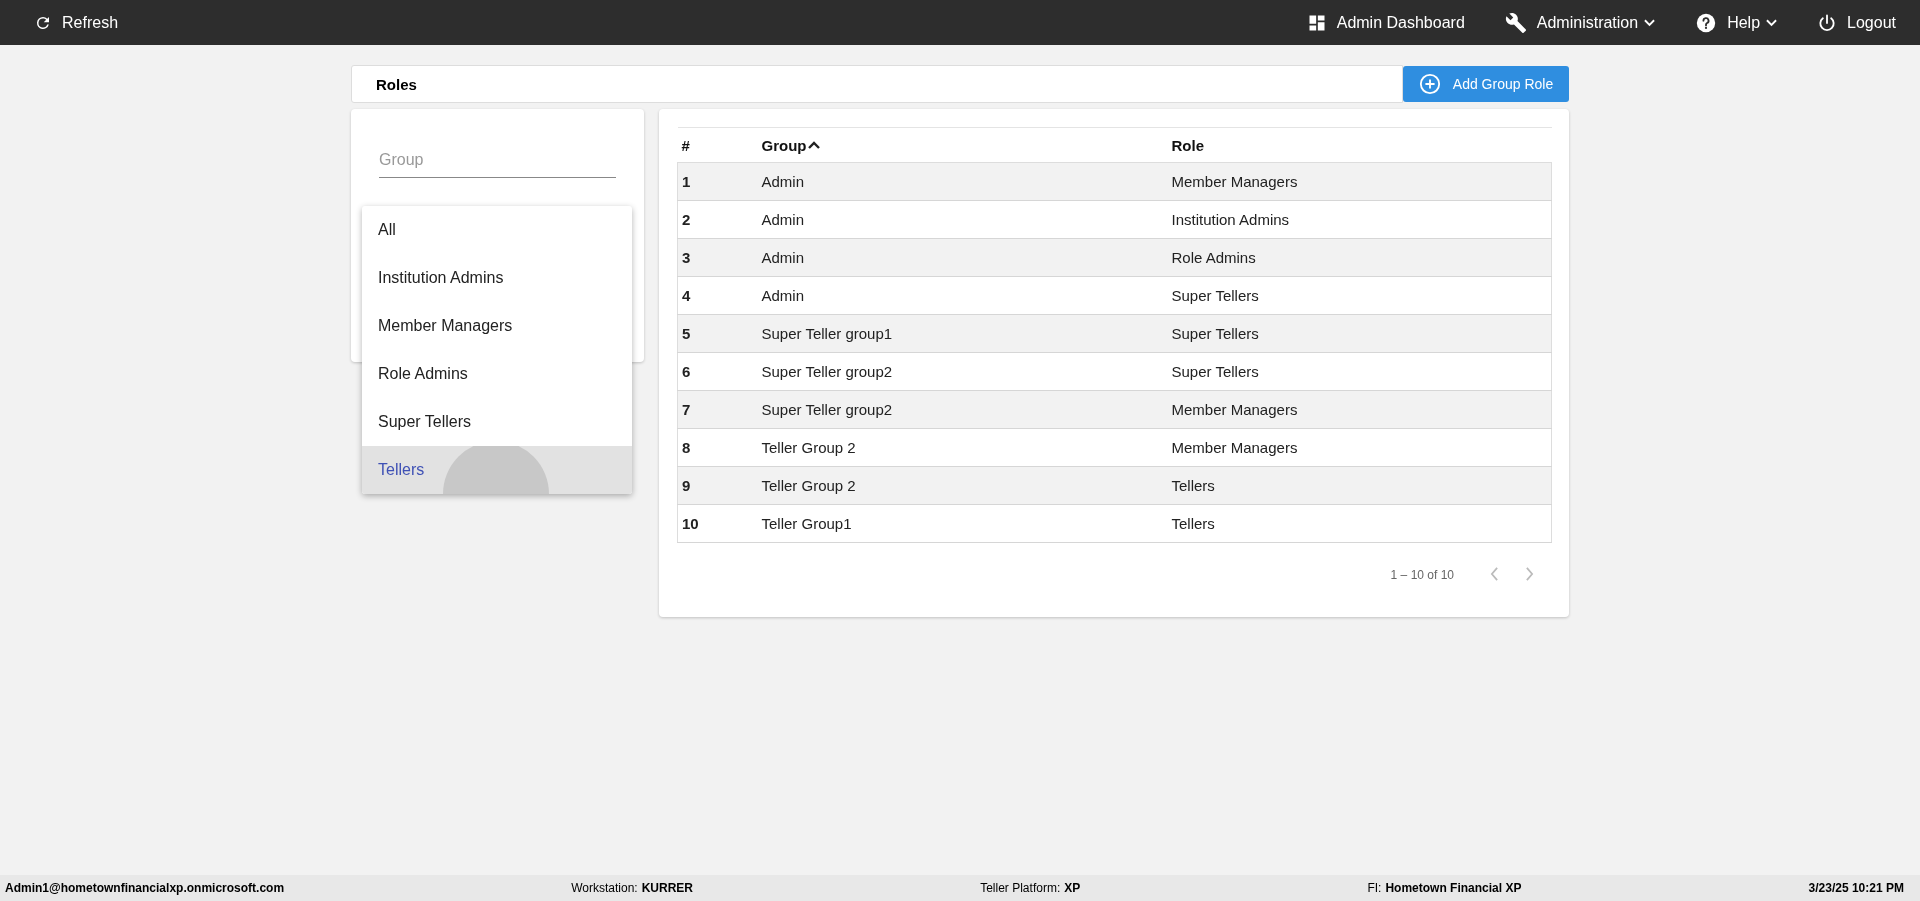 Image resolution: width=1920 pixels, height=901 pixels. I want to click on table-cell: 1, so click(717, 181).